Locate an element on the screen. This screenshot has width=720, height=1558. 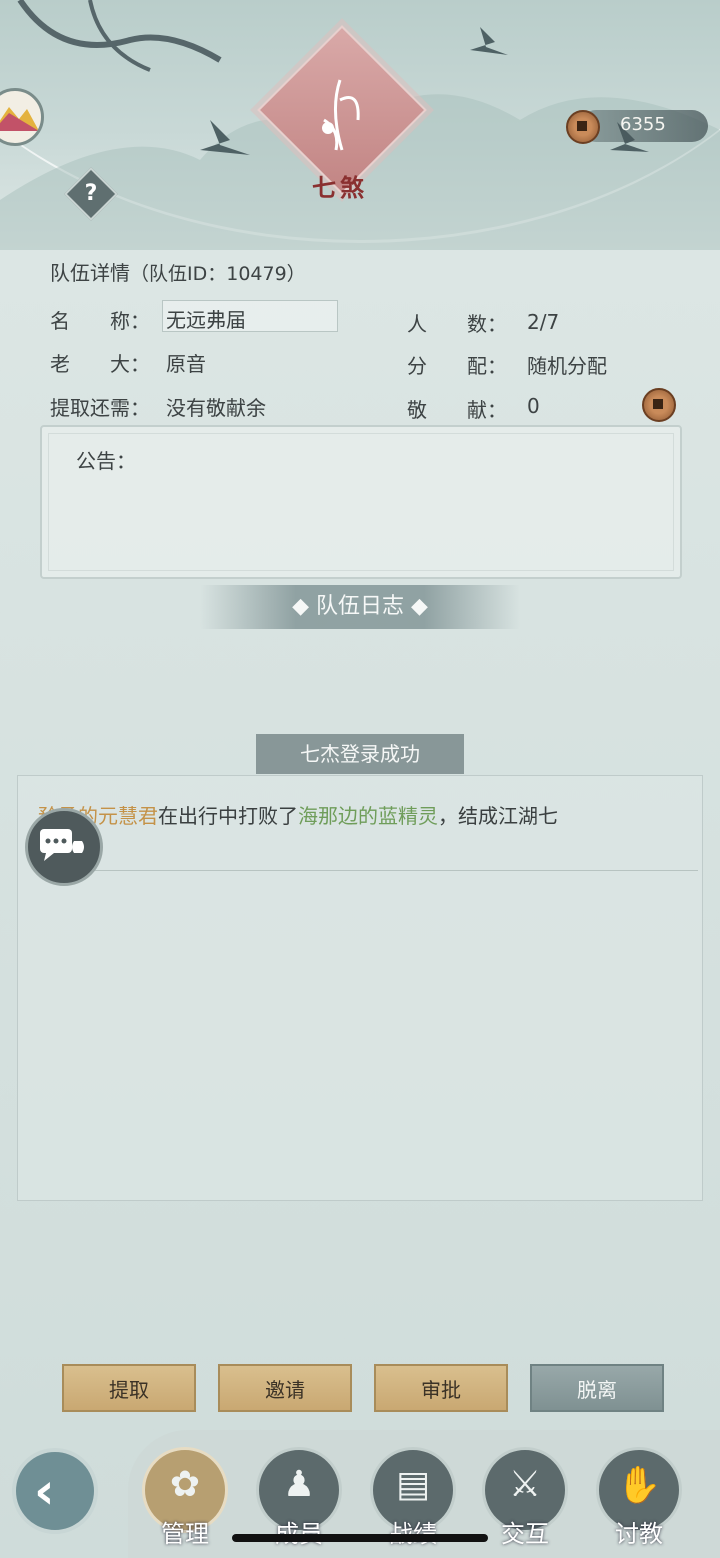
home-indicator is located at coordinates (360, 1538).